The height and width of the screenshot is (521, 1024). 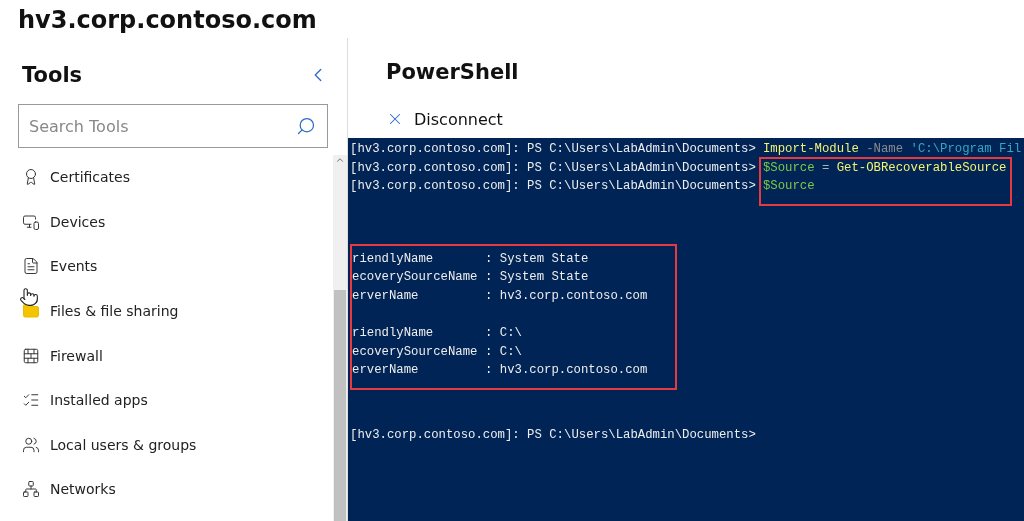 I want to click on tools-heading: Tools, so click(x=52, y=75).